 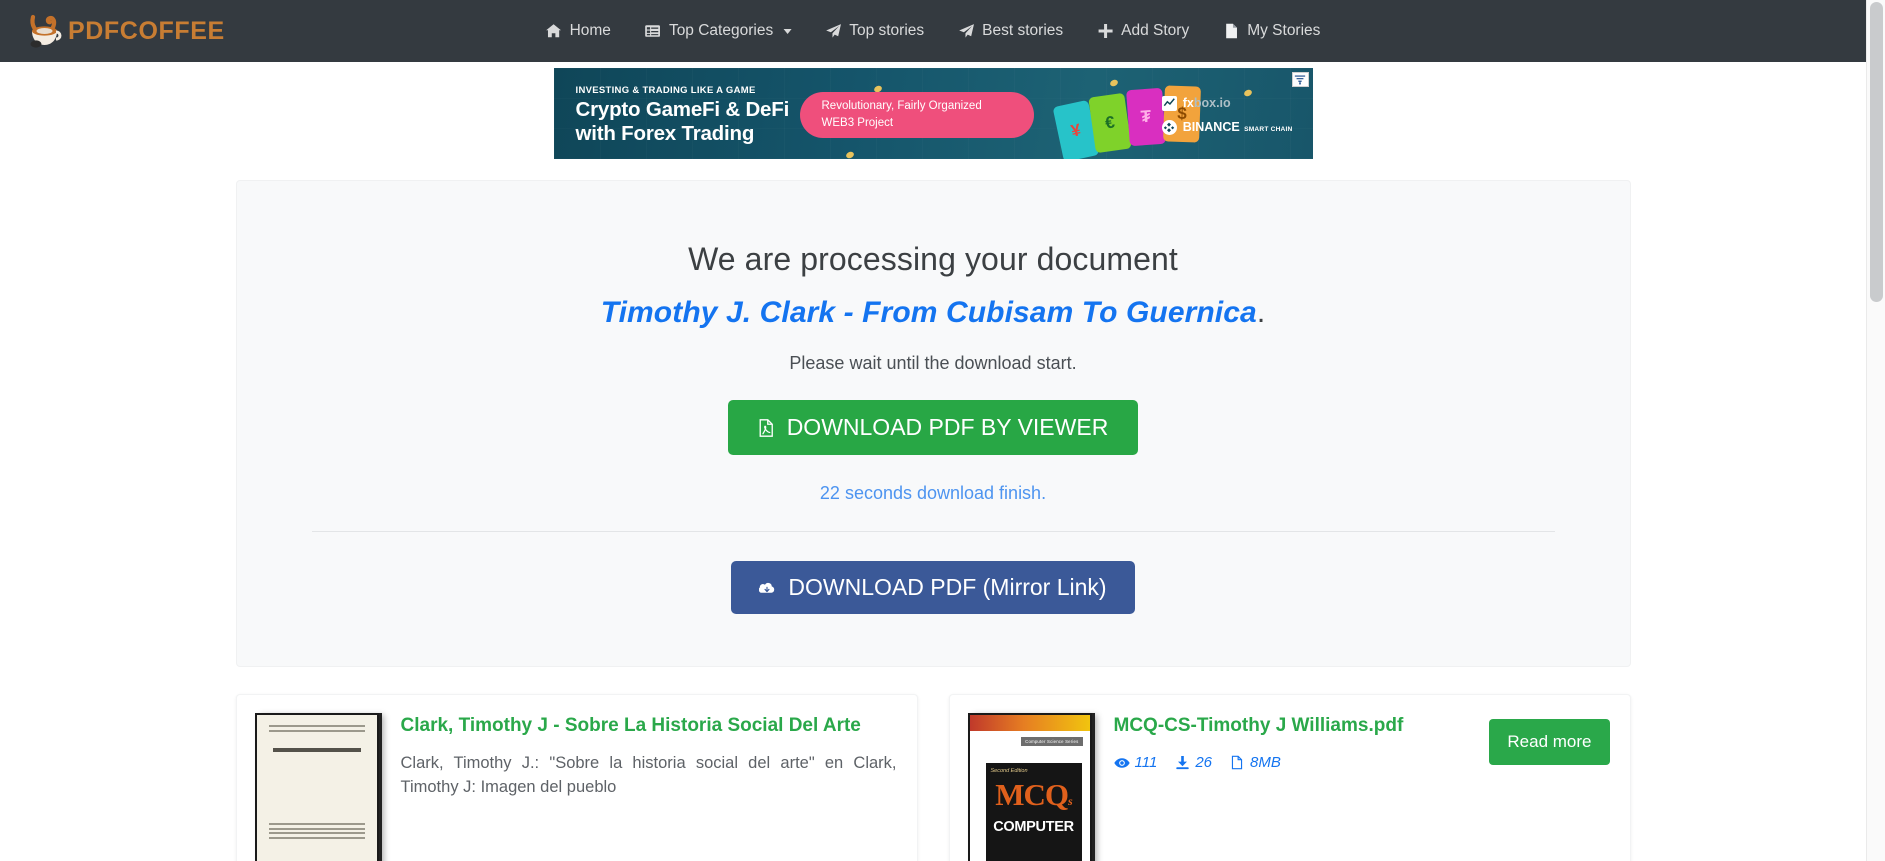 I want to click on nav-item-label: Home, so click(x=590, y=30).